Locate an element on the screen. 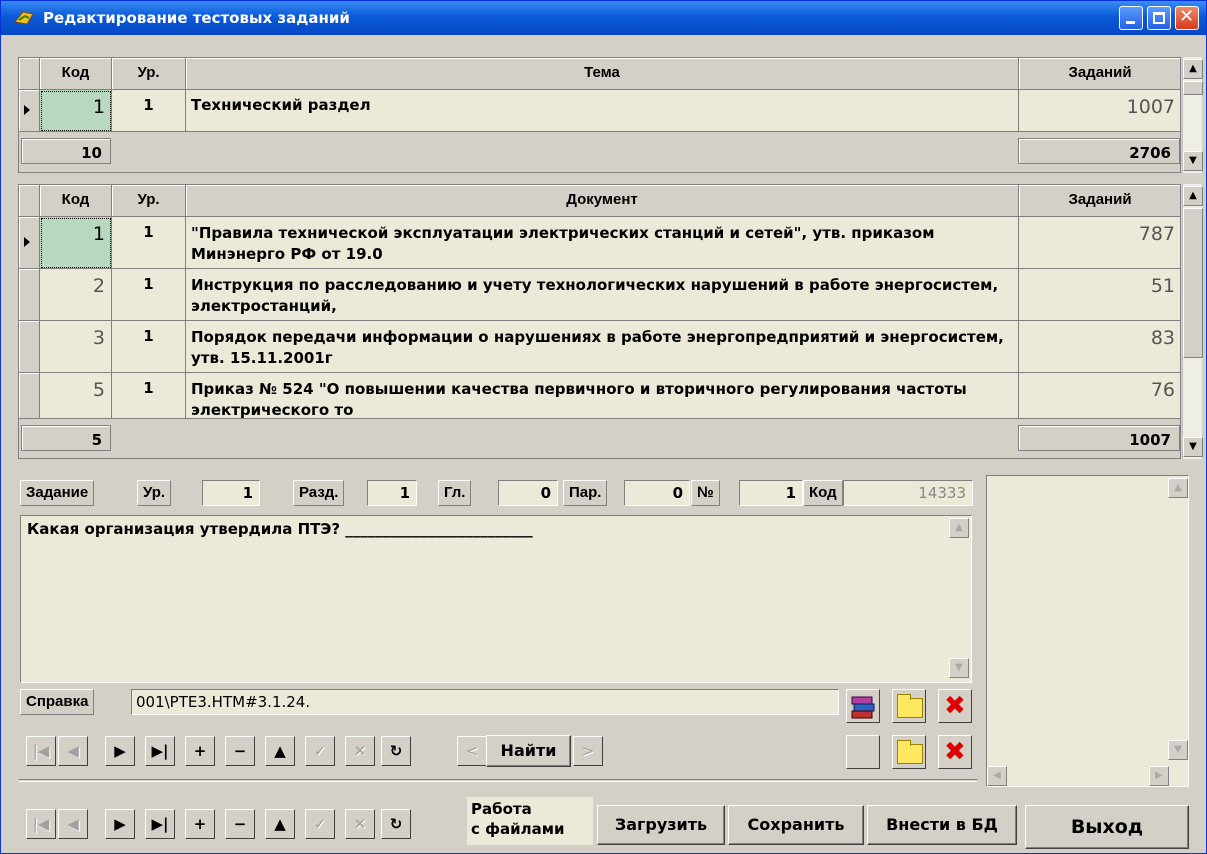  task-level-field: 1 is located at coordinates (231, 493).